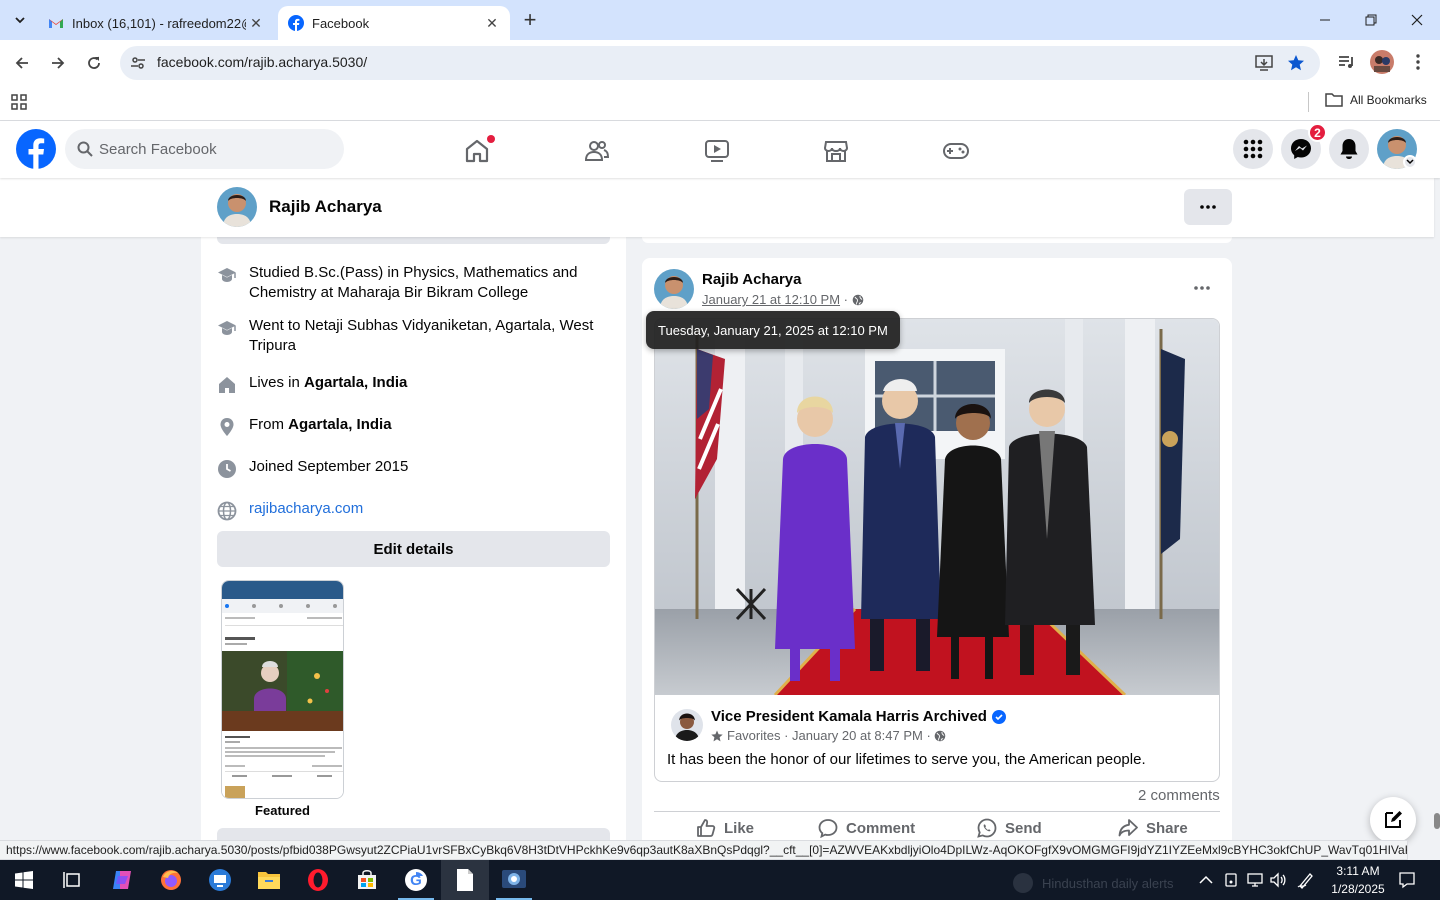  I want to click on reload-button, so click(94, 63).